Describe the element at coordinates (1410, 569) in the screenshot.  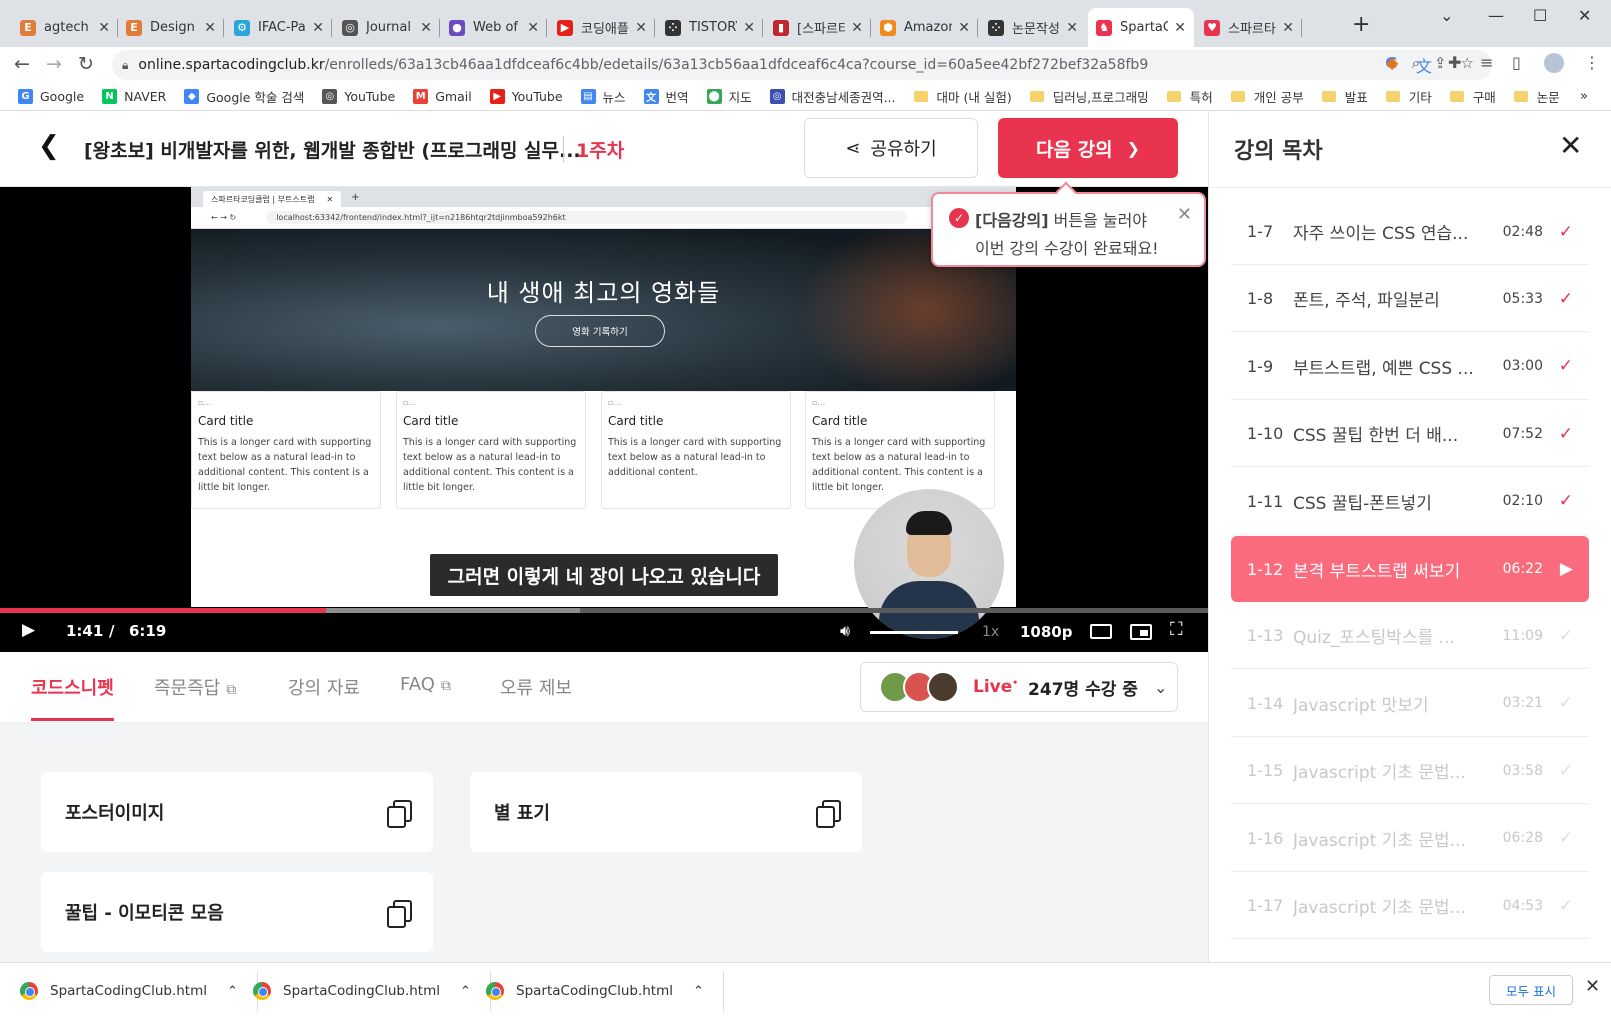
I see `lecture-item: 1-12 본격 부트스트랩 써보기 06:22 ▶` at that location.